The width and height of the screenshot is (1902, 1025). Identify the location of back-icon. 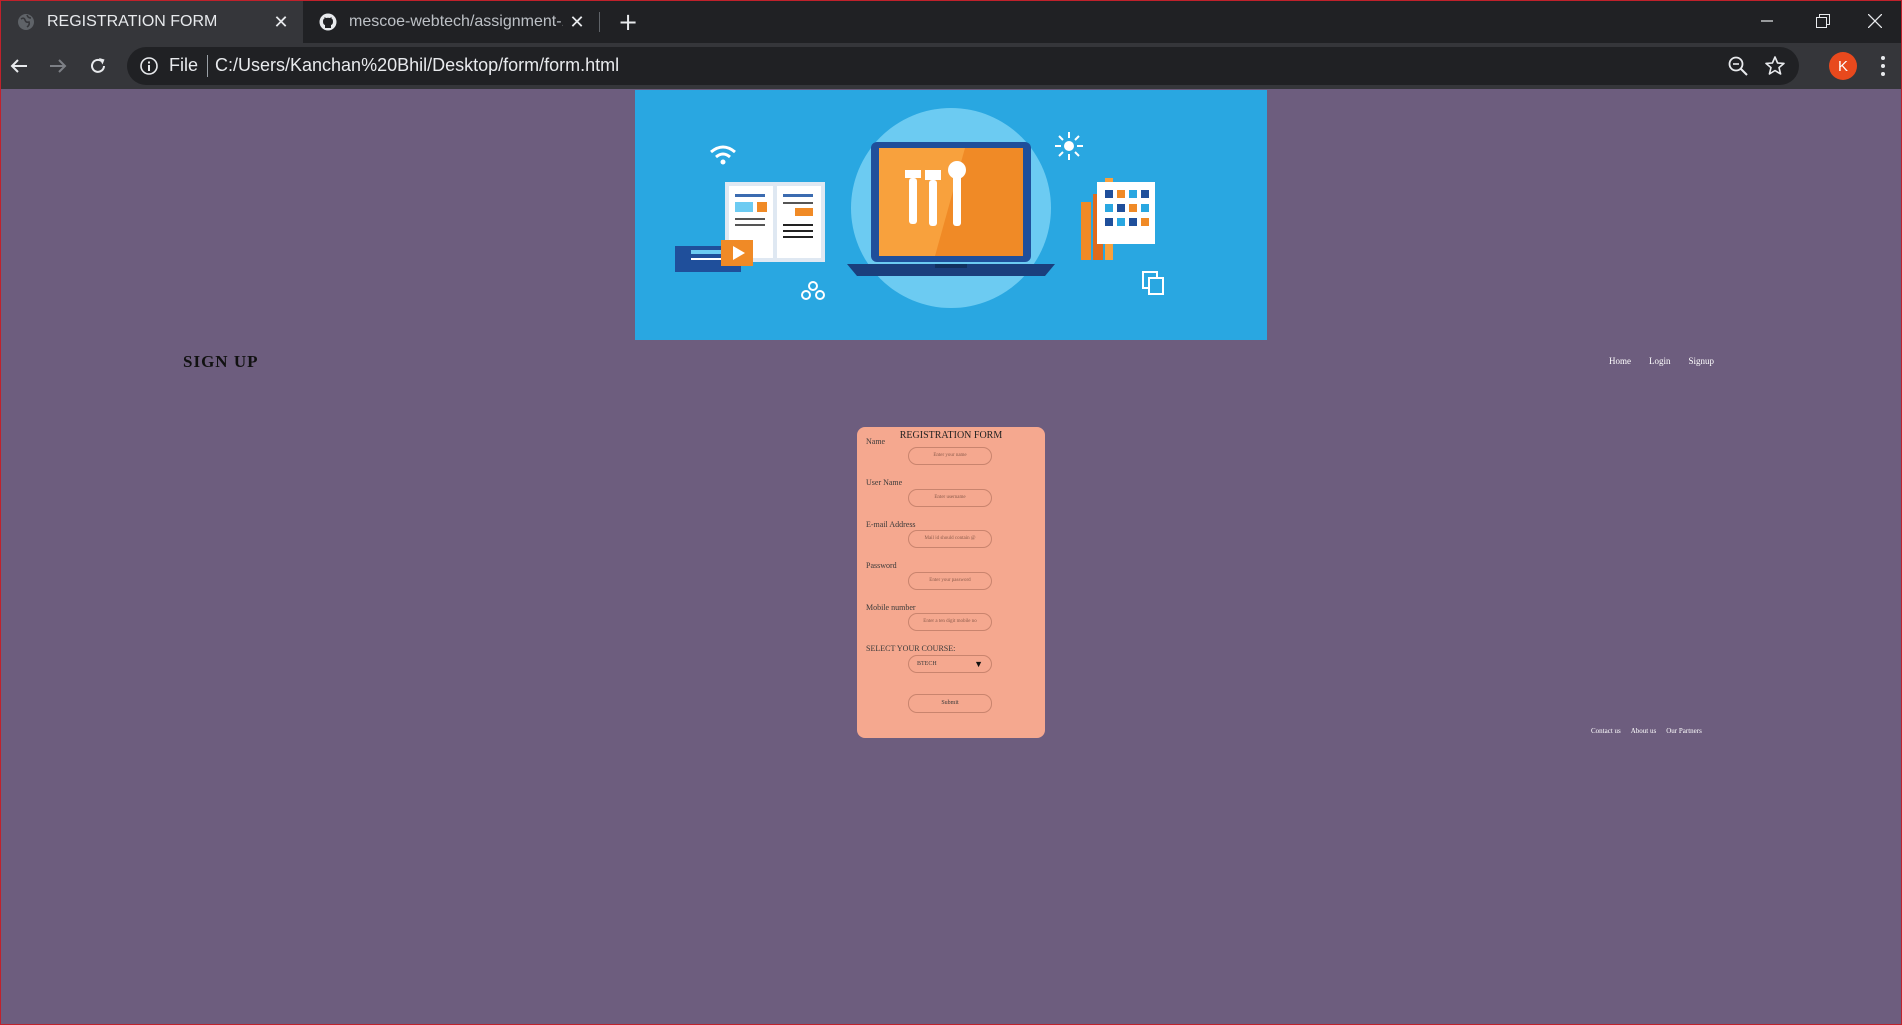
(19, 66).